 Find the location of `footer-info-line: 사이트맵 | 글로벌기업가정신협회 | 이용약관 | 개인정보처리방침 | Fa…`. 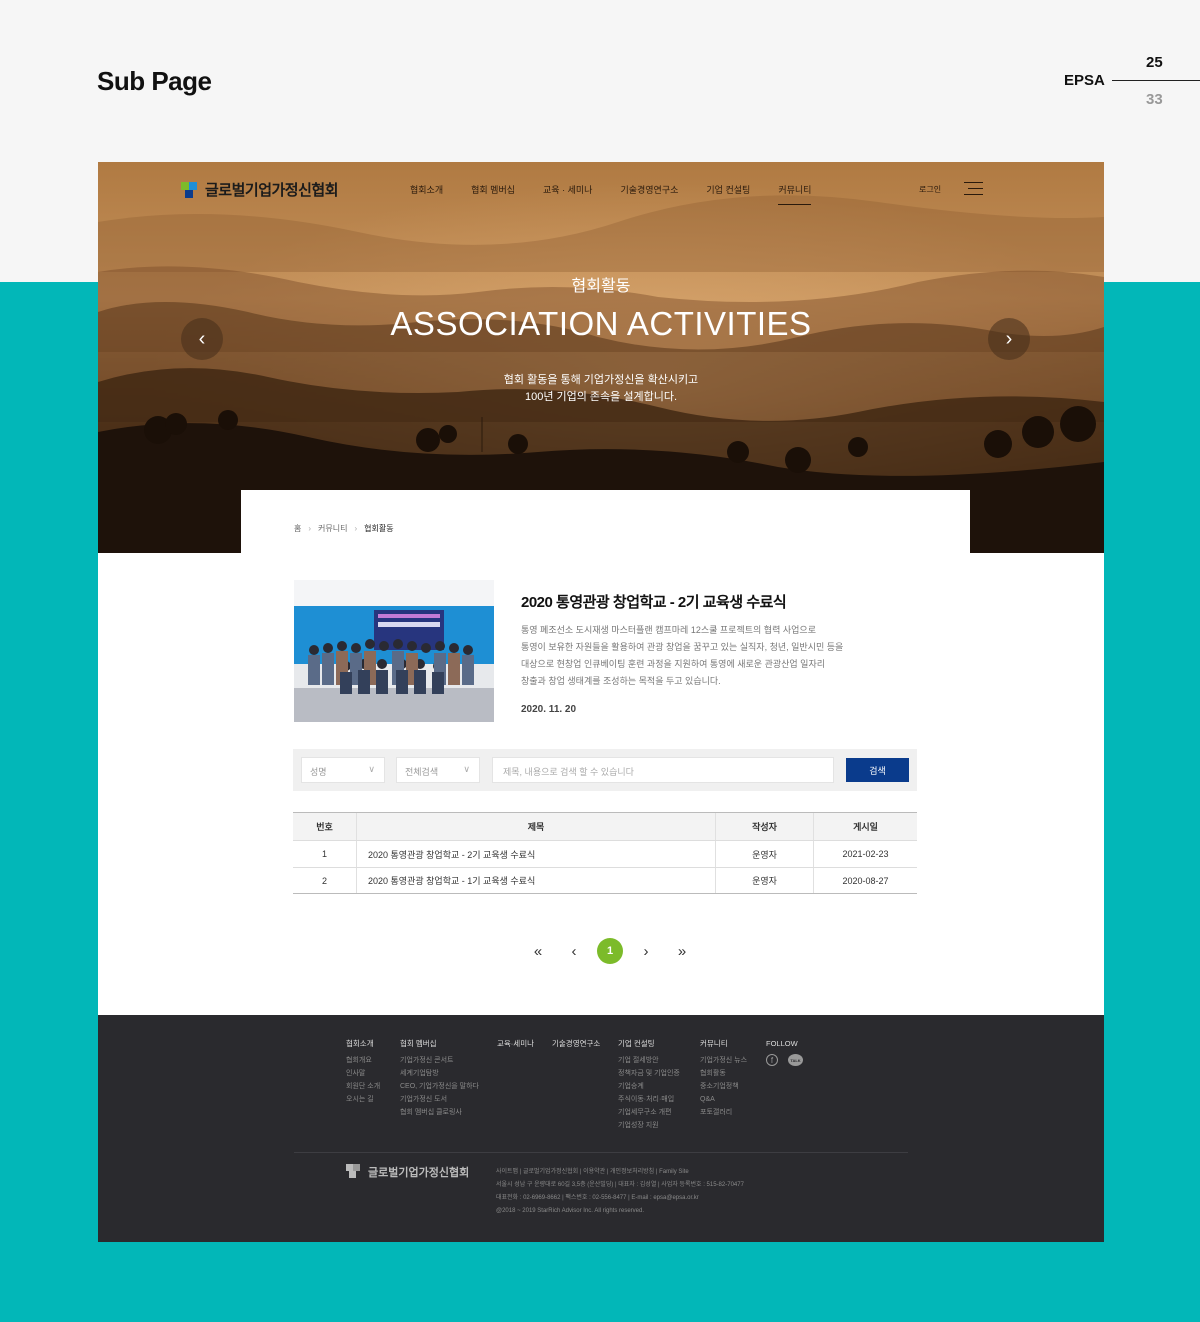

footer-info-line: 사이트맵 | 글로벌기업가정신협회 | 이용약관 | 개인정보처리방침 | Fa… is located at coordinates (592, 1172).